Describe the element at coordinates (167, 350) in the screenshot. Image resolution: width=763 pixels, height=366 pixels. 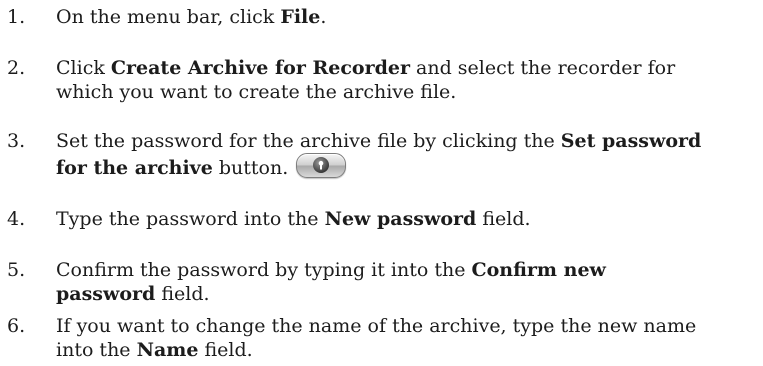
I see `ui-term-name: Name` at that location.